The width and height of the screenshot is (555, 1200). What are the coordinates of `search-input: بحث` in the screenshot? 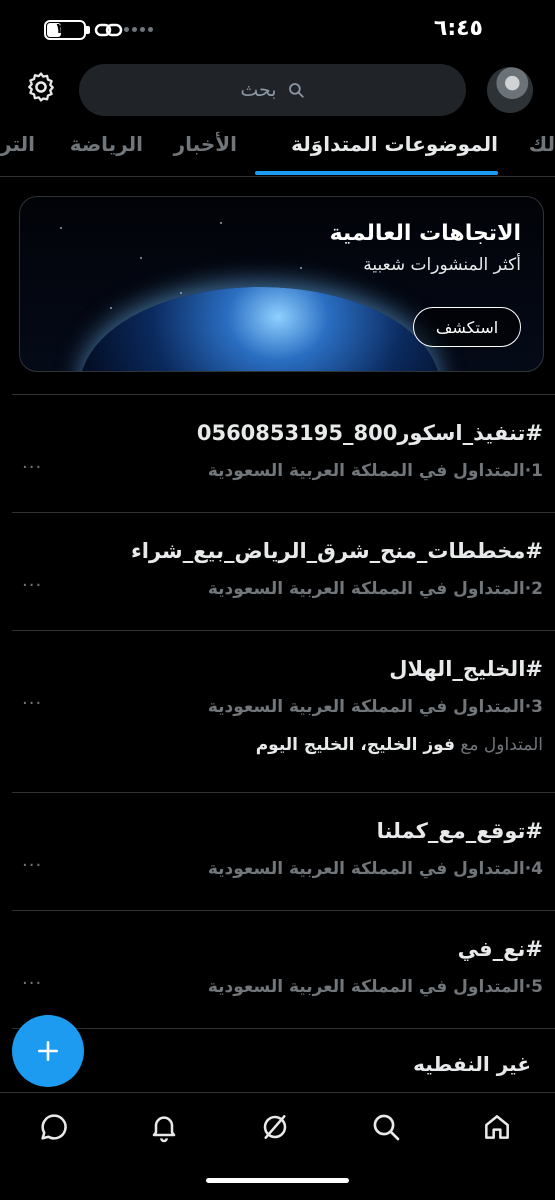 It's located at (272, 90).